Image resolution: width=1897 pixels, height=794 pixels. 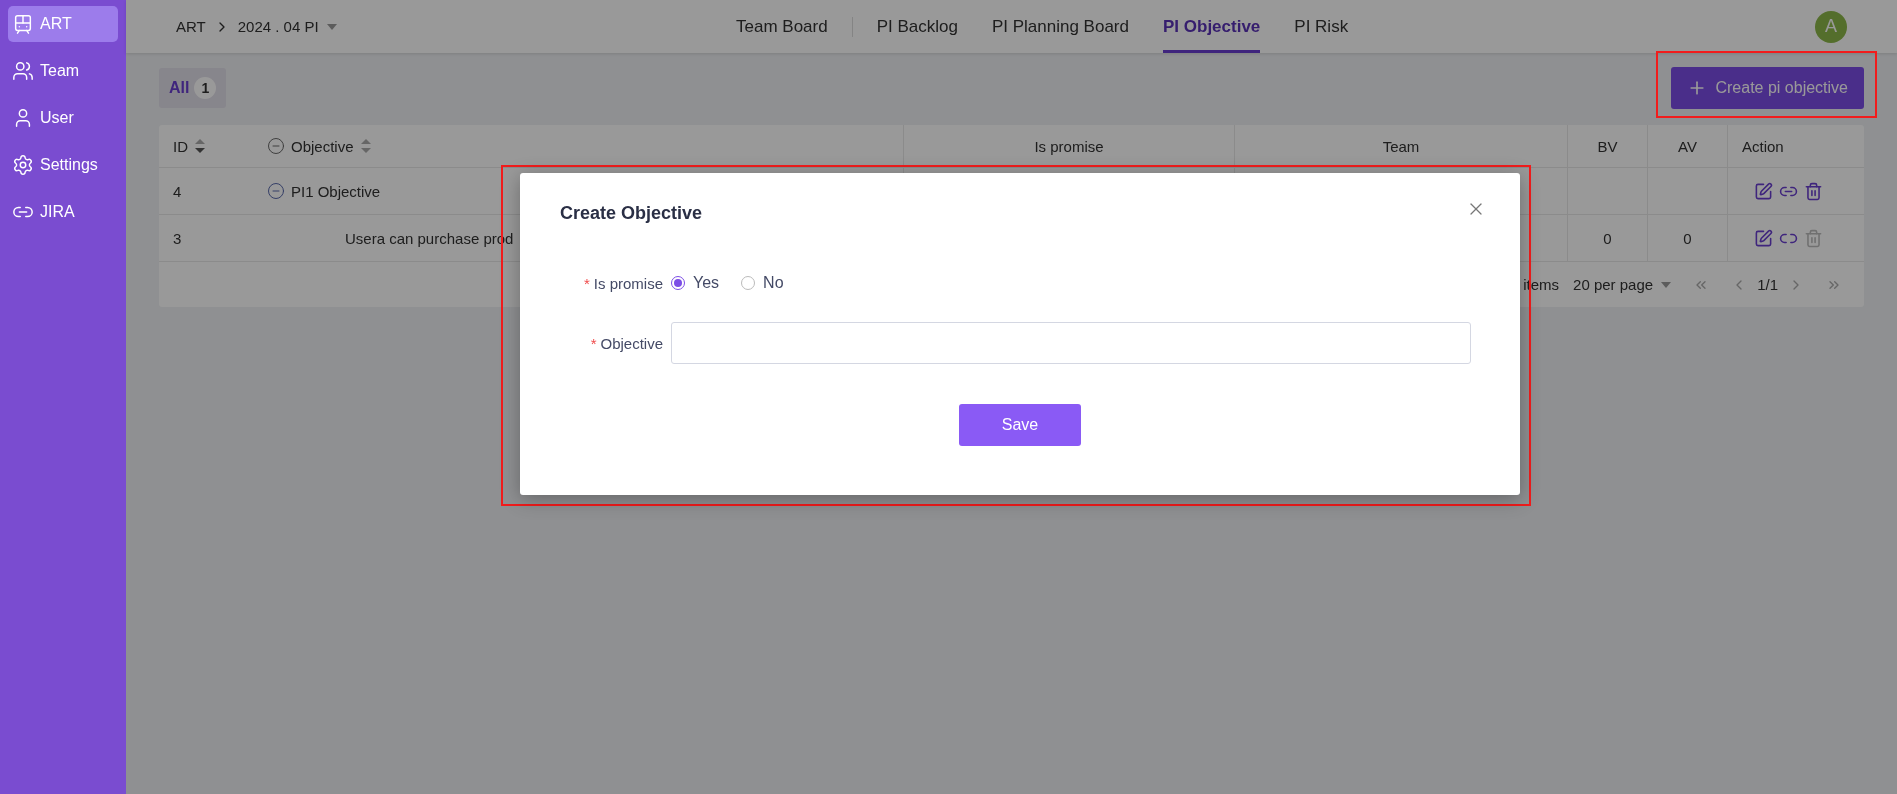 What do you see at coordinates (631, 343) in the screenshot?
I see `field-label: Objective` at bounding box center [631, 343].